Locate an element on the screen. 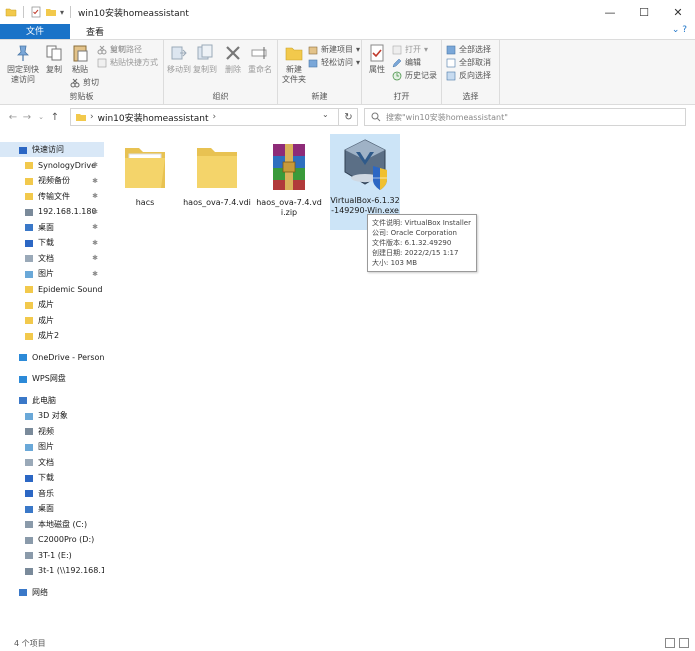 The image size is (695, 651). select-all-button: 全部选择 is located at coordinates (468, 49).